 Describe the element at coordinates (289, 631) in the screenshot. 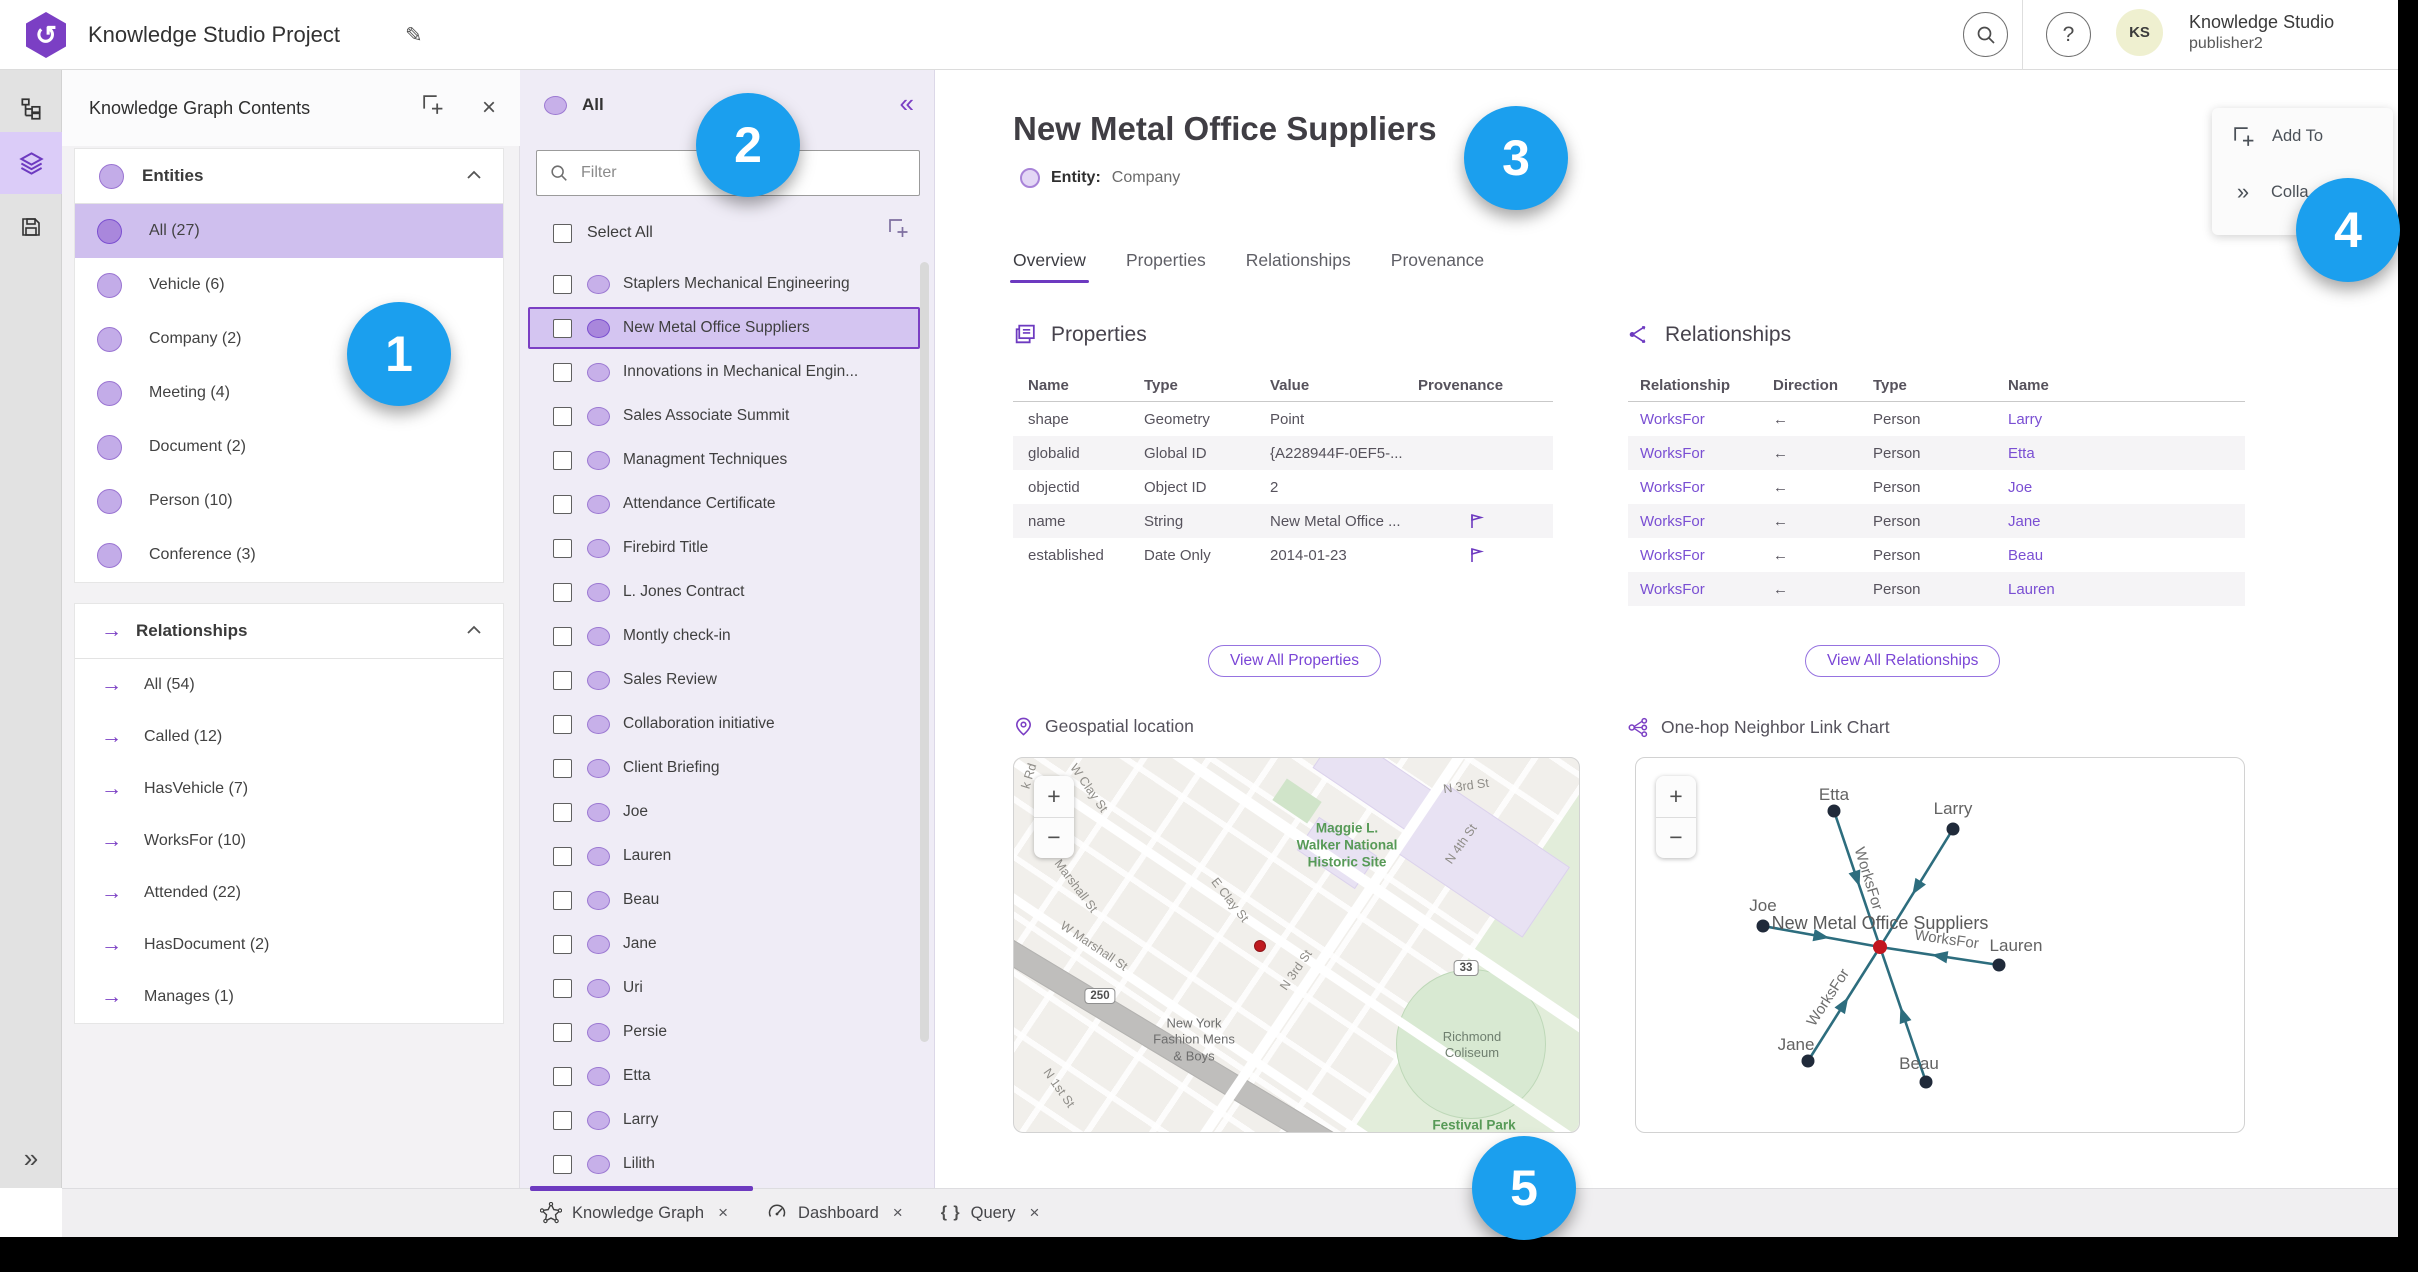

I see `relationships-section-header: → Relationships` at that location.